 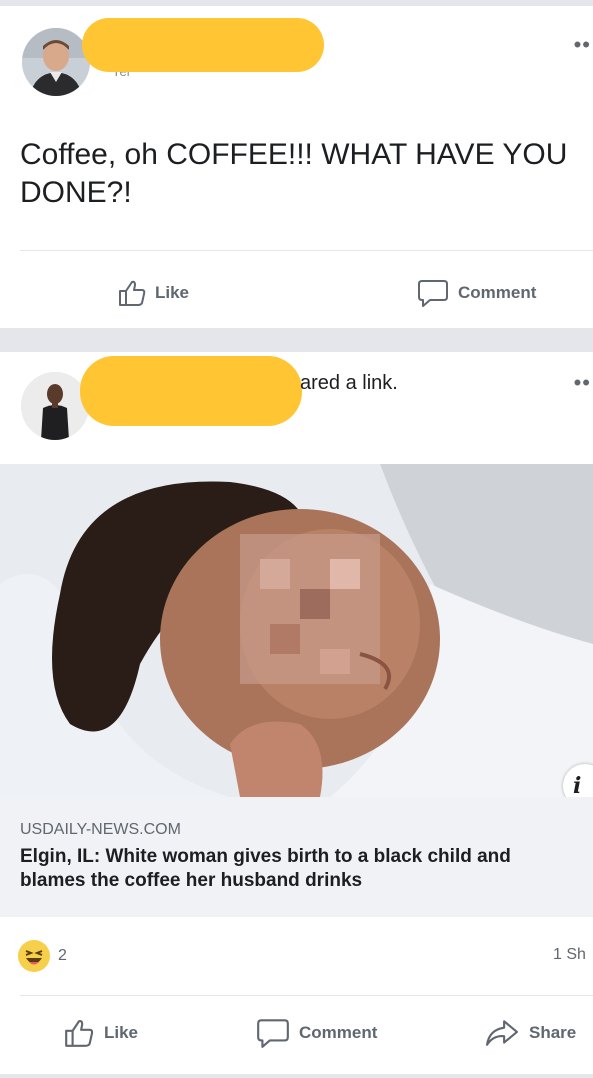 I want to click on link-domain: USDAILY-NEWS.COM, so click(x=100, y=829).